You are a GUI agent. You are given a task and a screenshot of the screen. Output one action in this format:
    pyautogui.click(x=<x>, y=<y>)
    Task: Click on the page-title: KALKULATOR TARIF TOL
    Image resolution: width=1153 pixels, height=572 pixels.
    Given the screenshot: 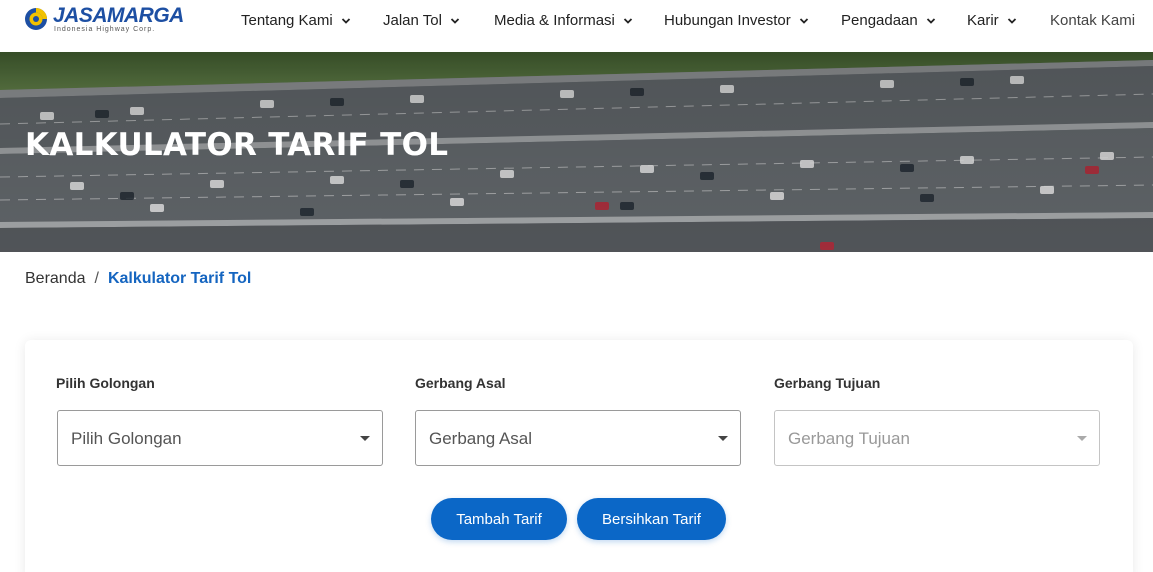 What is the action you would take?
    pyautogui.click(x=237, y=145)
    